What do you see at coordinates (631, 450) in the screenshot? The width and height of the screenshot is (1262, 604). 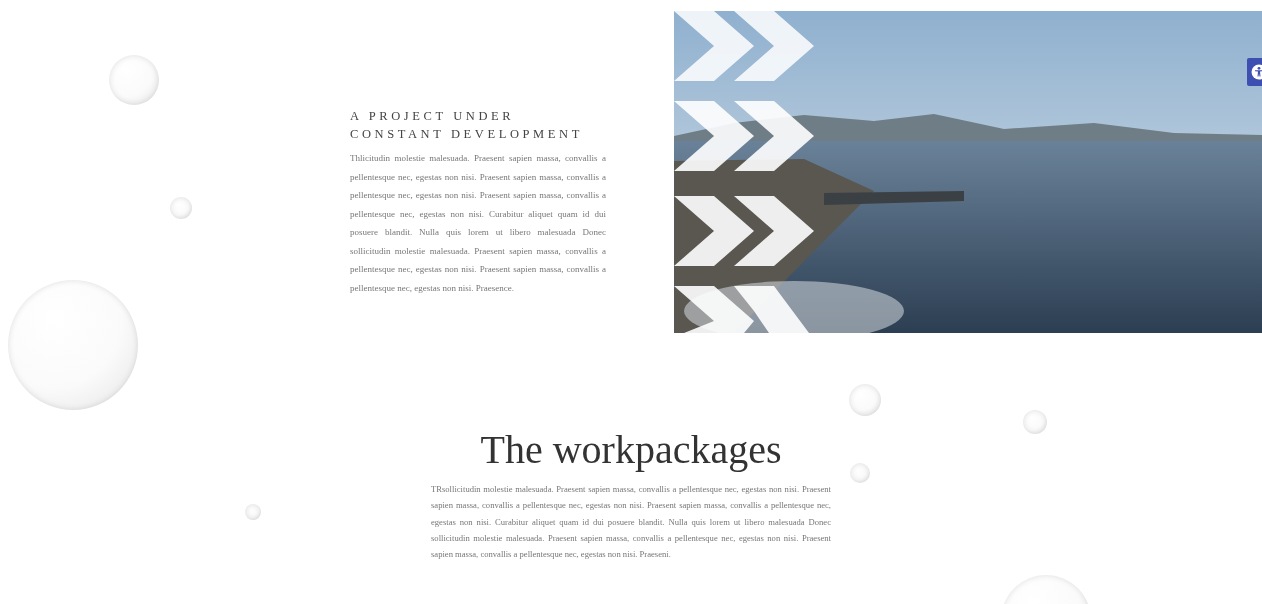 I see `section-title: The workpackages` at bounding box center [631, 450].